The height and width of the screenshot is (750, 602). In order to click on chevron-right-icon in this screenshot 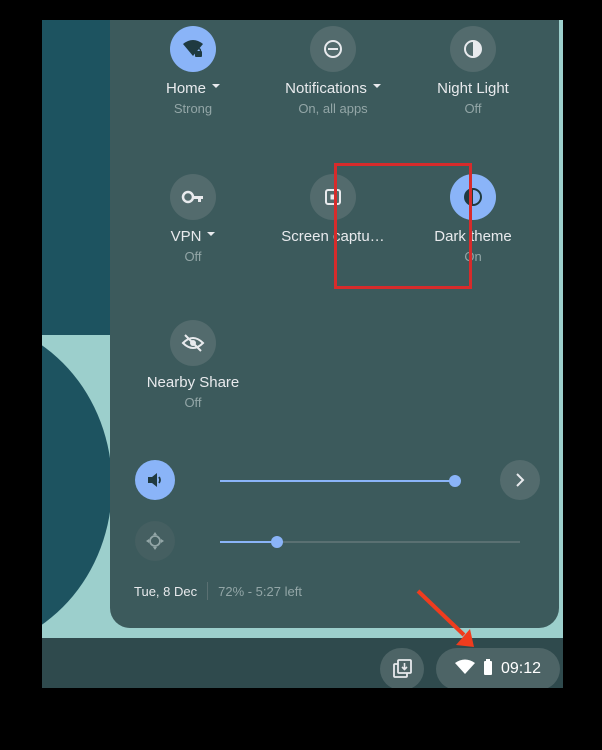, I will do `click(520, 480)`.